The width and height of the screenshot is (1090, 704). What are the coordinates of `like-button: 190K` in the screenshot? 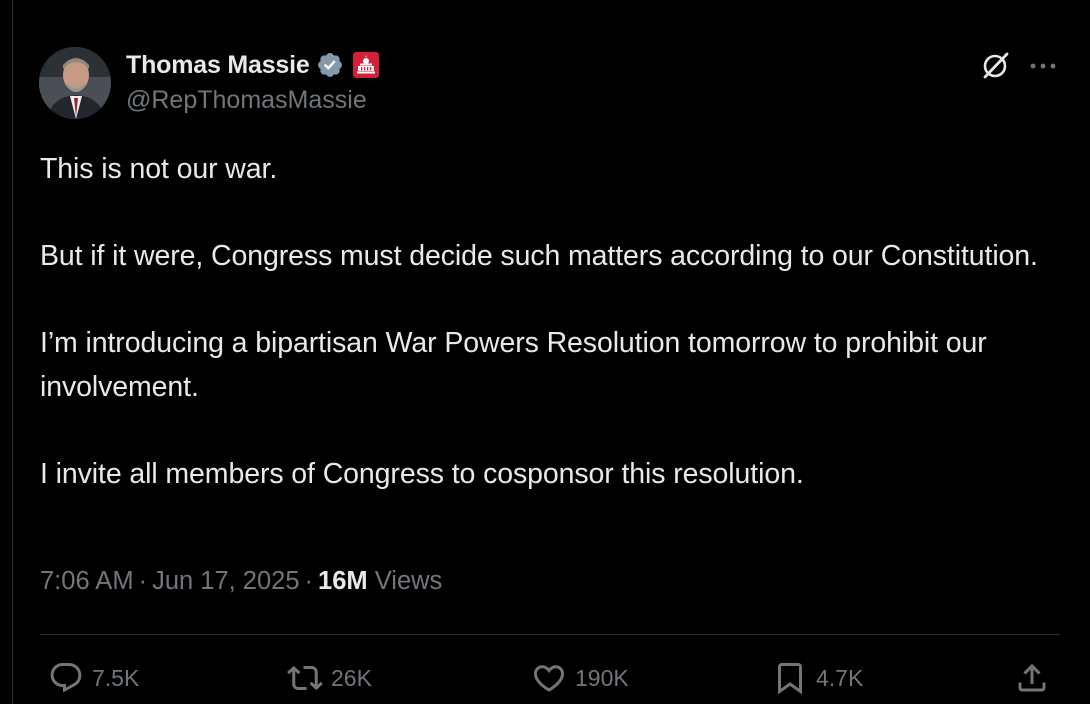 It's located at (580, 678).